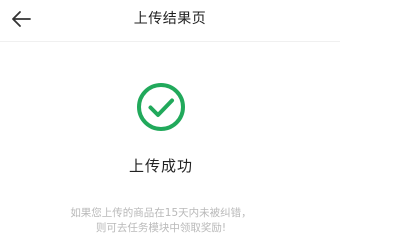 This screenshot has height=245, width=407. I want to click on reward-hint-line-2: 则可去任务模块中领取奖励!, so click(161, 228).